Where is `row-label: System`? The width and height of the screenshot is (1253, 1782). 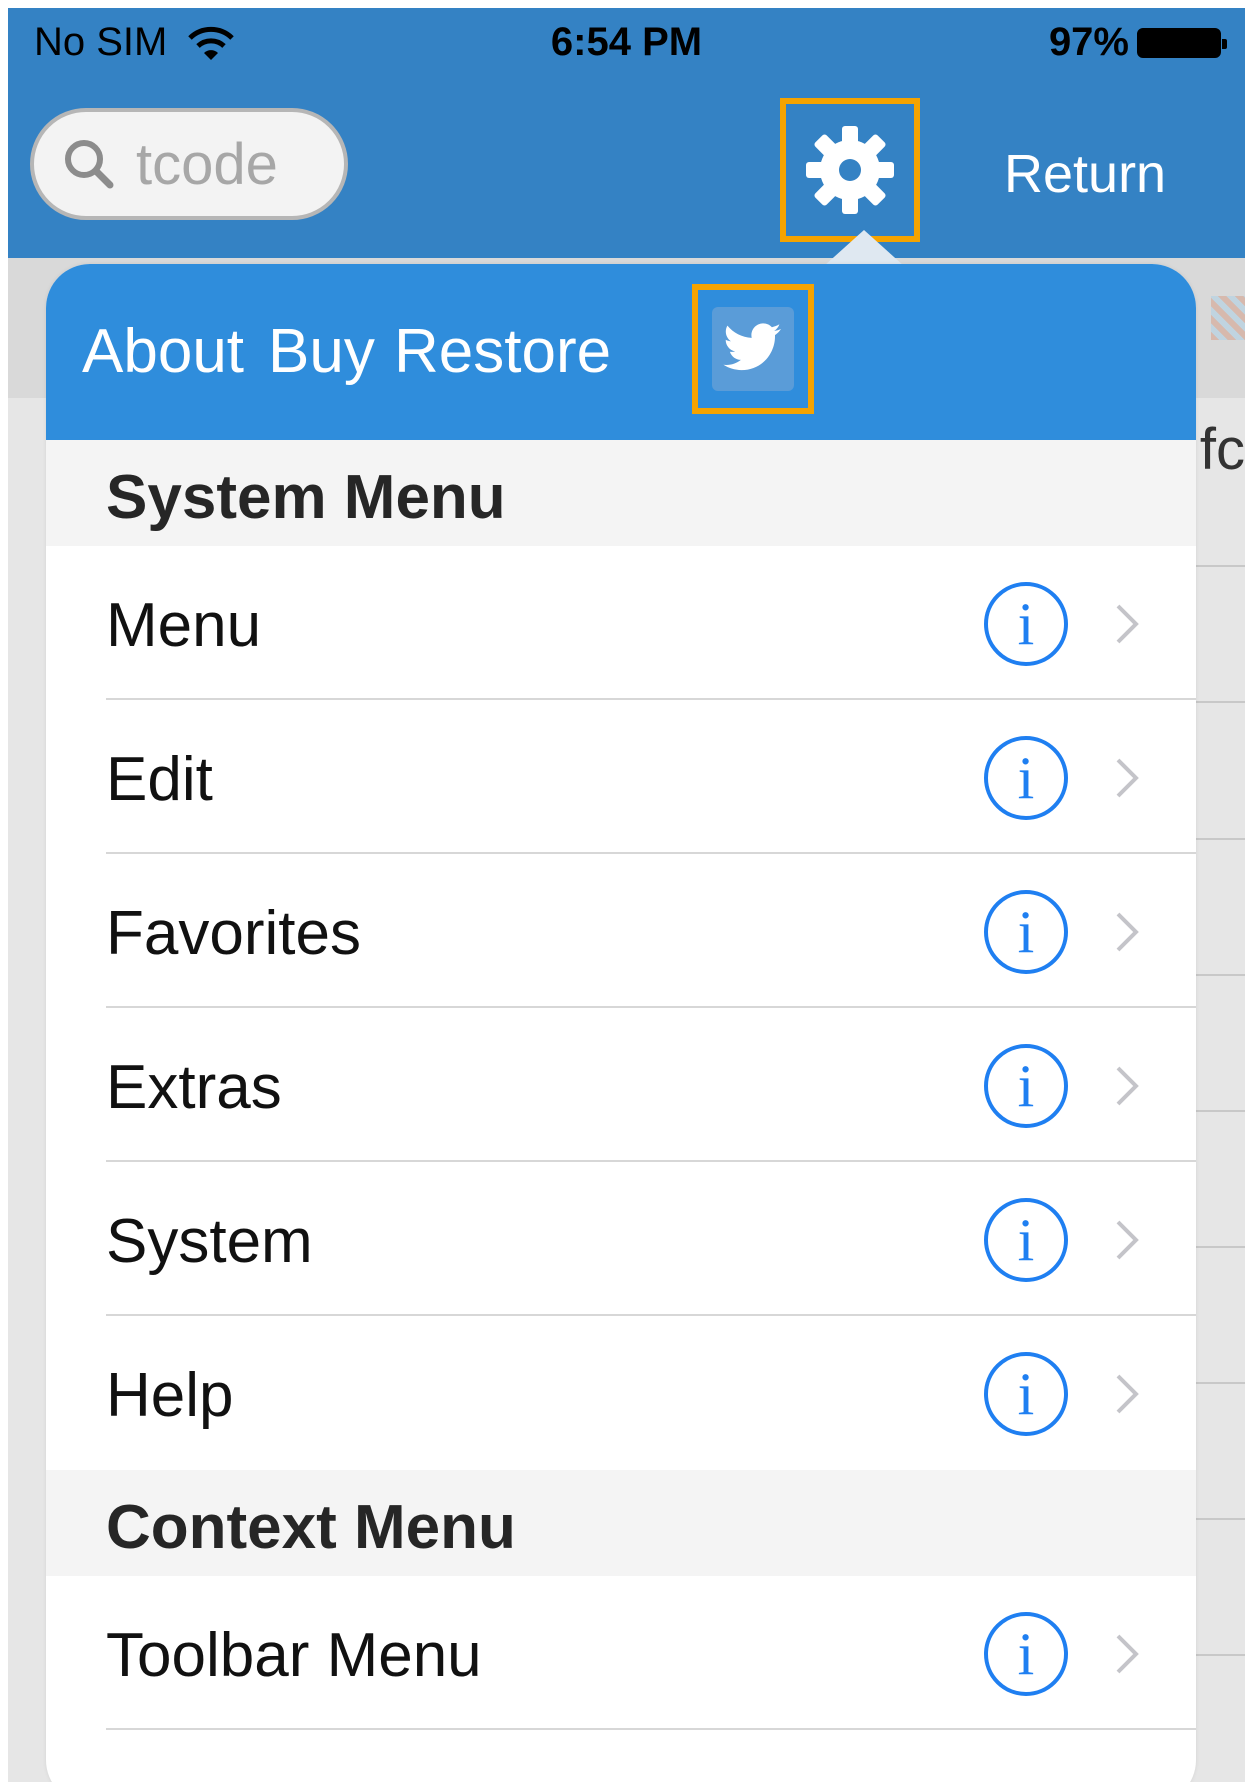
row-label: System is located at coordinates (209, 1241).